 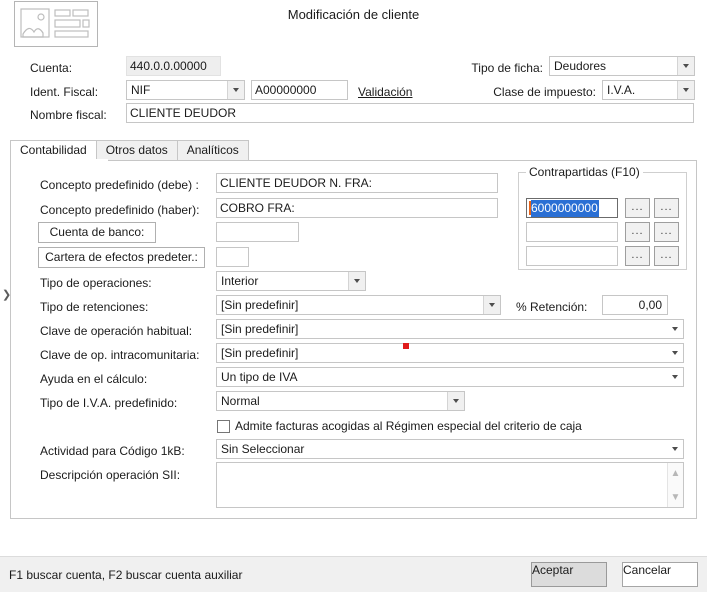 What do you see at coordinates (257, 232) in the screenshot?
I see `cuenta-banco-input` at bounding box center [257, 232].